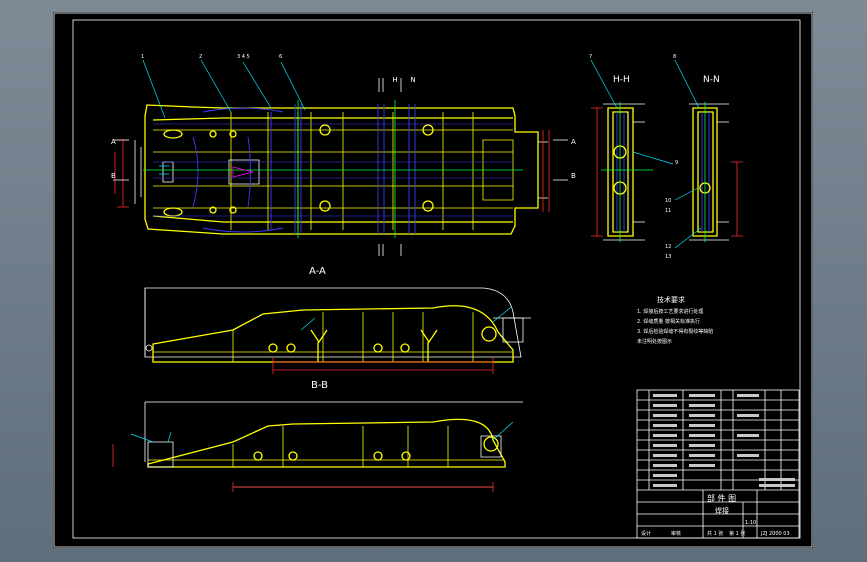 The image size is (867, 562). Describe the element at coordinates (317, 446) in the screenshot. I see `section-bb-view` at that location.